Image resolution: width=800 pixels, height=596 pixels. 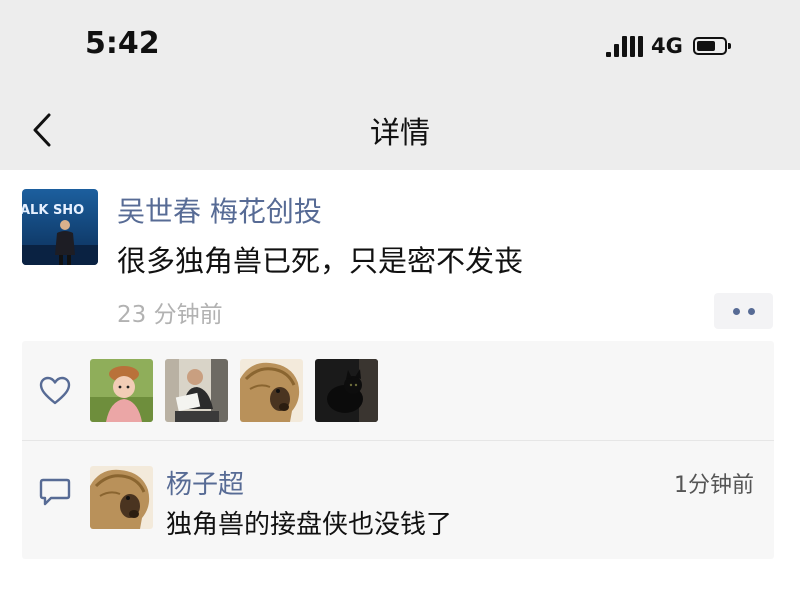 I want to click on comment-time: 1分钟前, so click(x=714, y=485).